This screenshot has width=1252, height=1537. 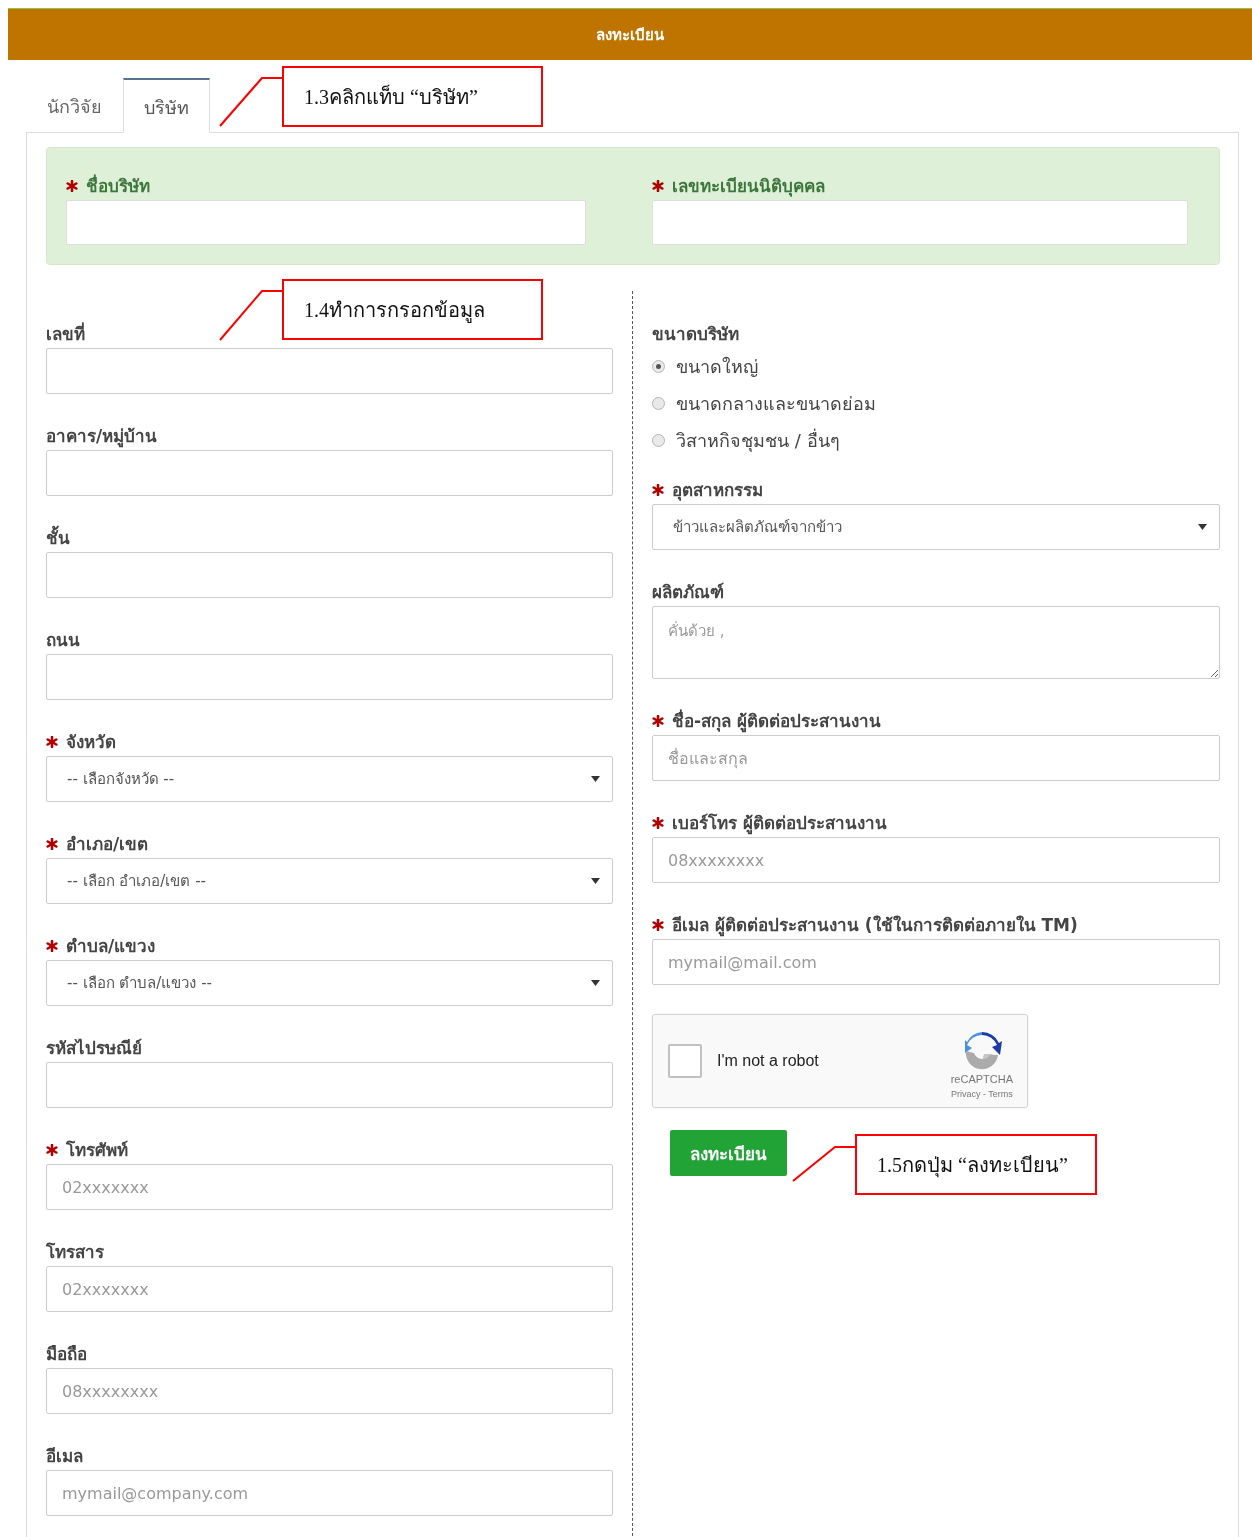 I want to click on radio-label: ขนาดใหญ่, so click(x=717, y=367).